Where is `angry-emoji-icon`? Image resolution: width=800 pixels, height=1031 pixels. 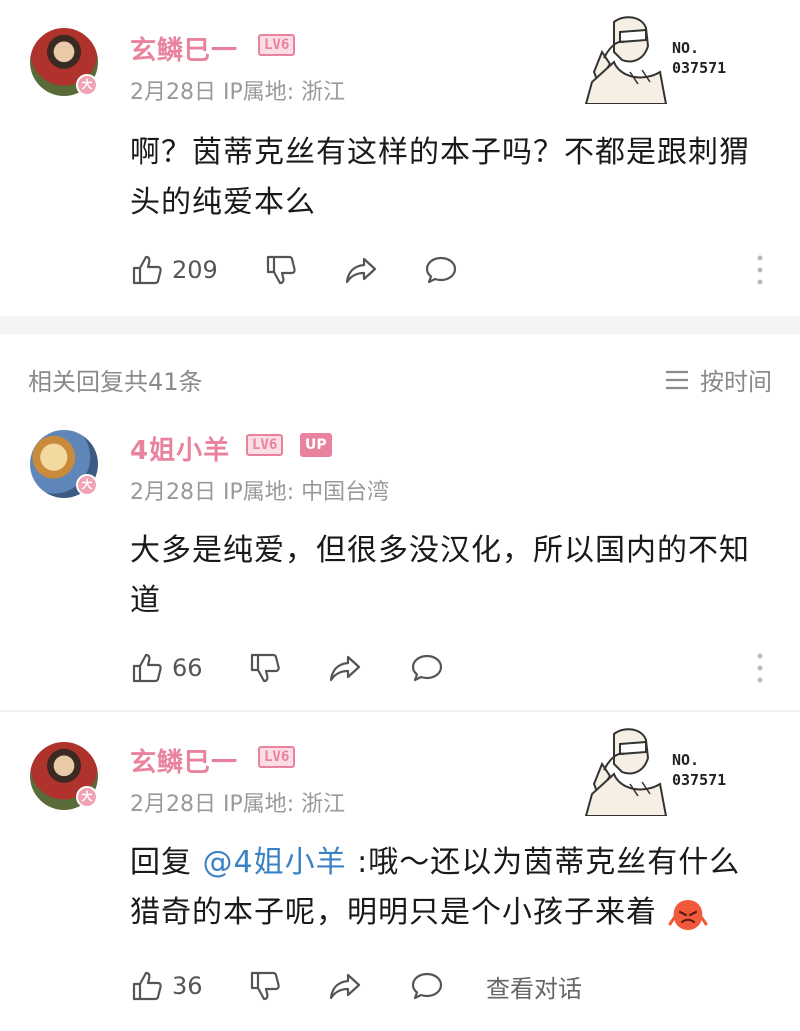
angry-emoji-icon is located at coordinates (688, 914).